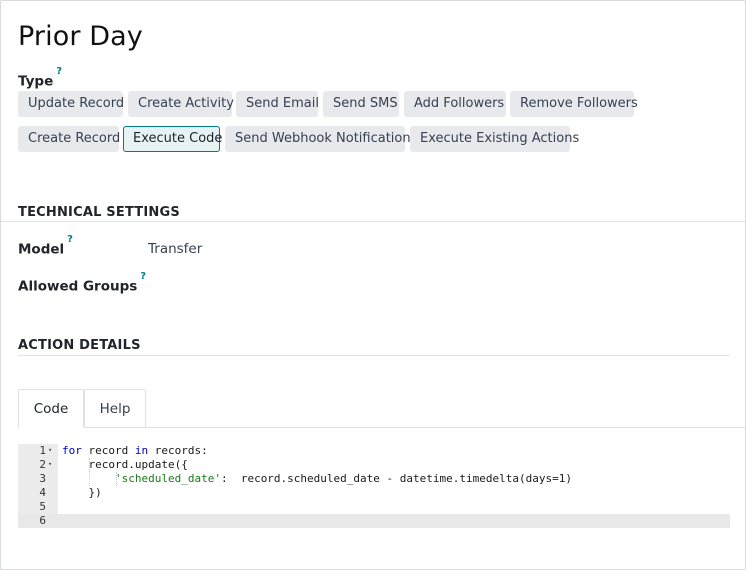  What do you see at coordinates (181, 104) in the screenshot?
I see `type-option-create-activity: Create Activity` at bounding box center [181, 104].